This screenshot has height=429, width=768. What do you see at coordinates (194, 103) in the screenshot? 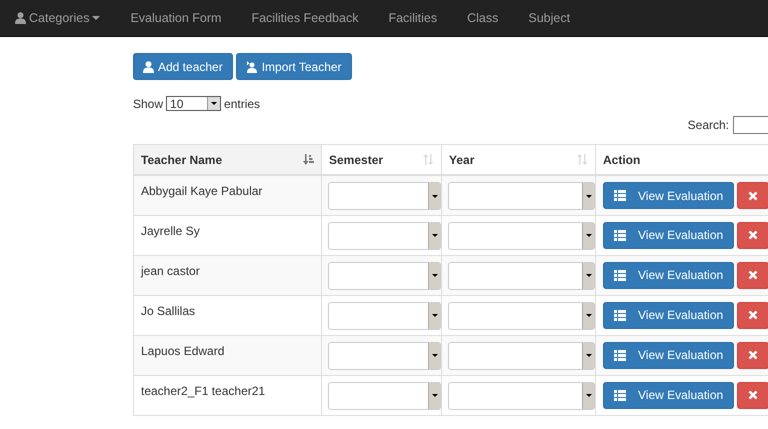
I see `entries-select: 10` at bounding box center [194, 103].